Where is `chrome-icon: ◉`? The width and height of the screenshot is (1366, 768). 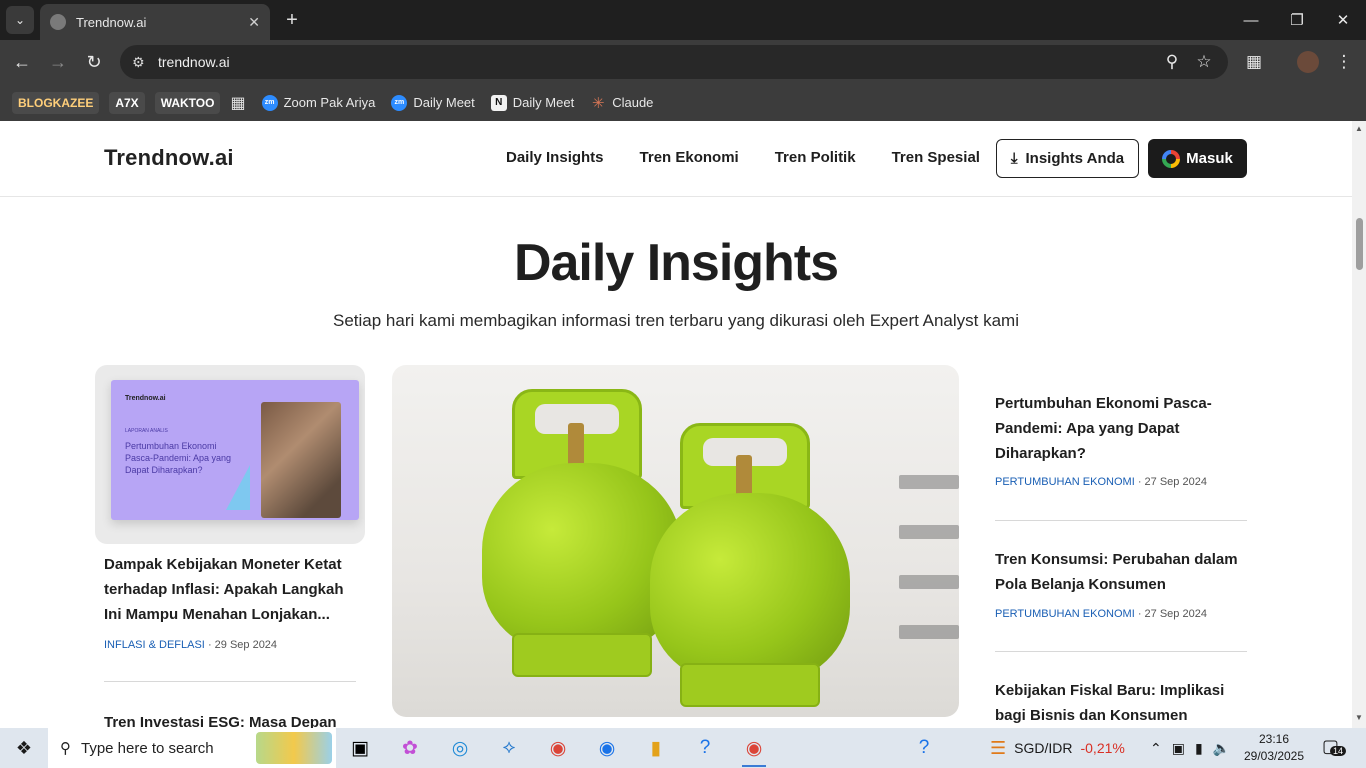
chrome-icon: ◉ is located at coordinates (558, 748).